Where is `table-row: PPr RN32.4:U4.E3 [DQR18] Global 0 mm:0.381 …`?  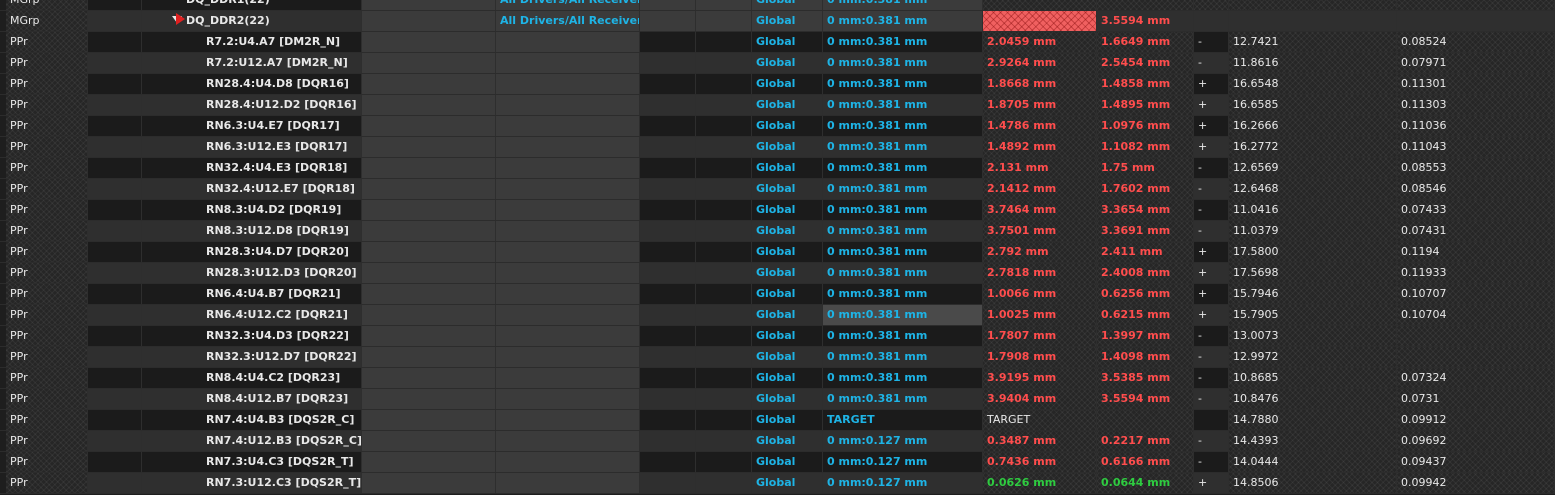
table-row: PPr RN32.4:U4.E3 [DQR18] Global 0 mm:0.381 … is located at coordinates (777, 168).